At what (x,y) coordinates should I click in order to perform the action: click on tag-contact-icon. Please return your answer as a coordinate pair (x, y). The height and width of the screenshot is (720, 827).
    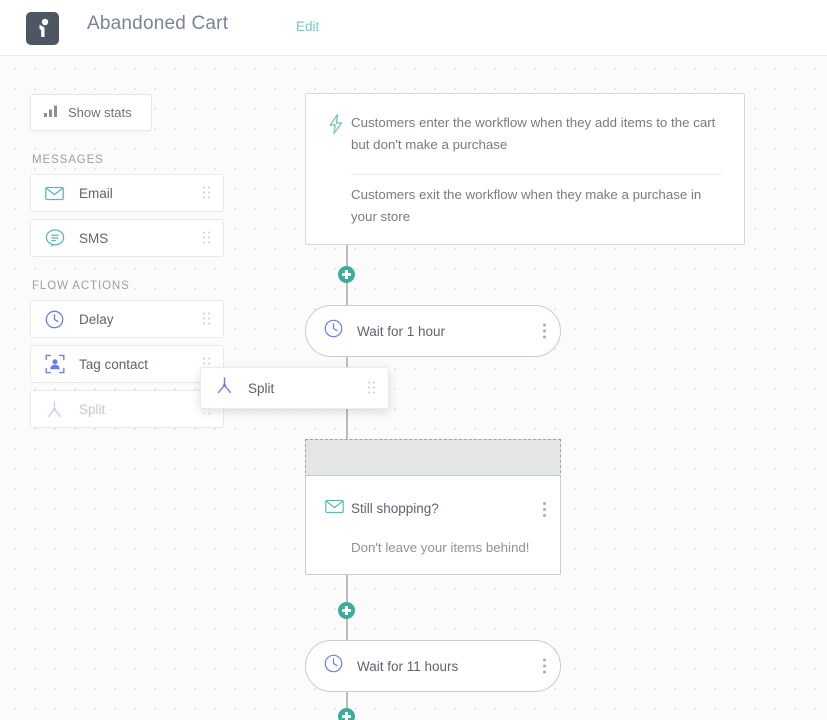
    Looking at the image, I should click on (54, 364).